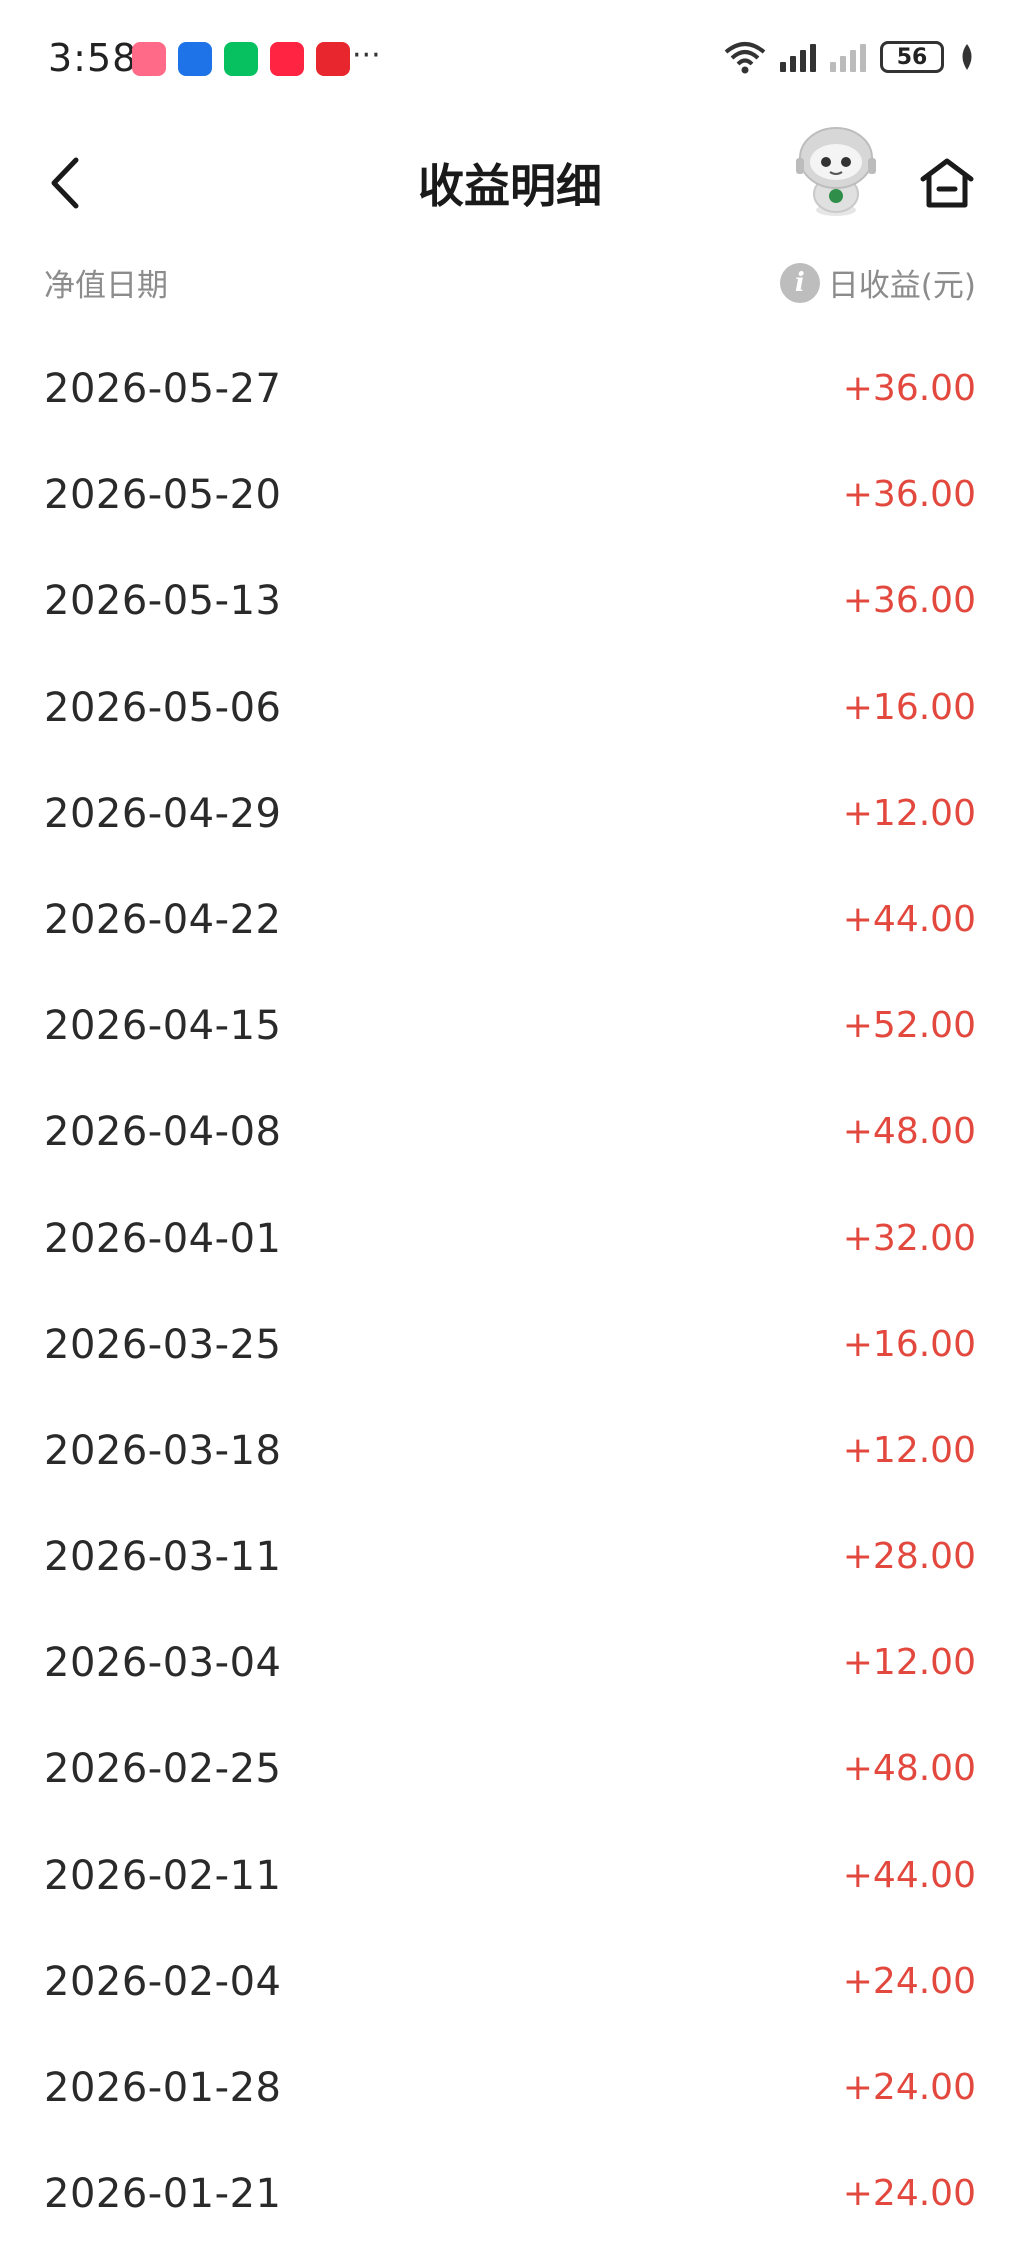  What do you see at coordinates (163, 1026) in the screenshot?
I see `row-date: 2026-04-15` at bounding box center [163, 1026].